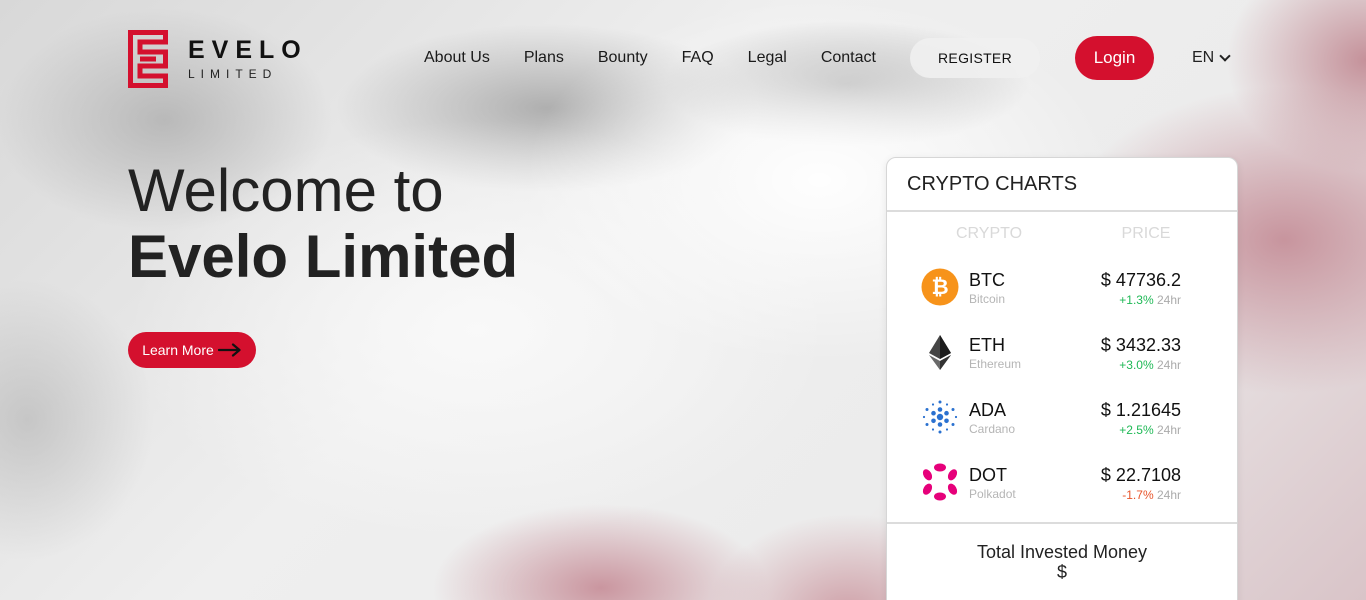 The image size is (1366, 600). What do you see at coordinates (940, 417) in the screenshot?
I see `cardano-icon` at bounding box center [940, 417].